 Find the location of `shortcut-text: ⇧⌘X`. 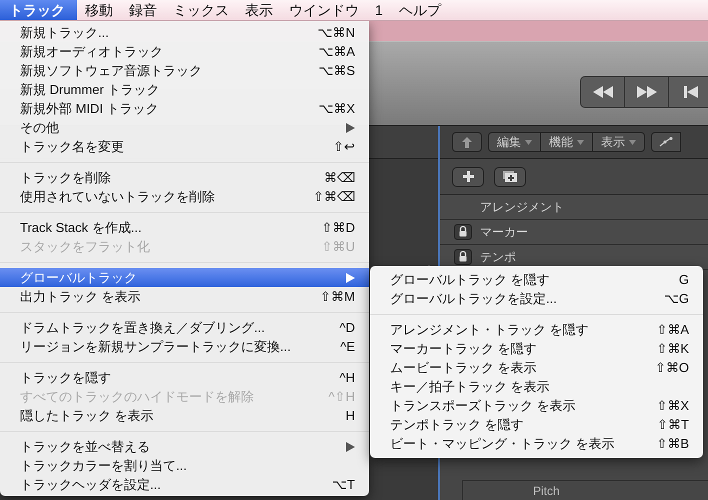

shortcut-text: ⇧⌘X is located at coordinates (672, 405).